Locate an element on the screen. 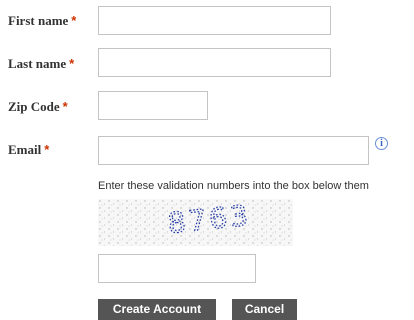 Image resolution: width=414 pixels, height=320 pixels. zip-code-label-text: Zip Code is located at coordinates (34, 106).